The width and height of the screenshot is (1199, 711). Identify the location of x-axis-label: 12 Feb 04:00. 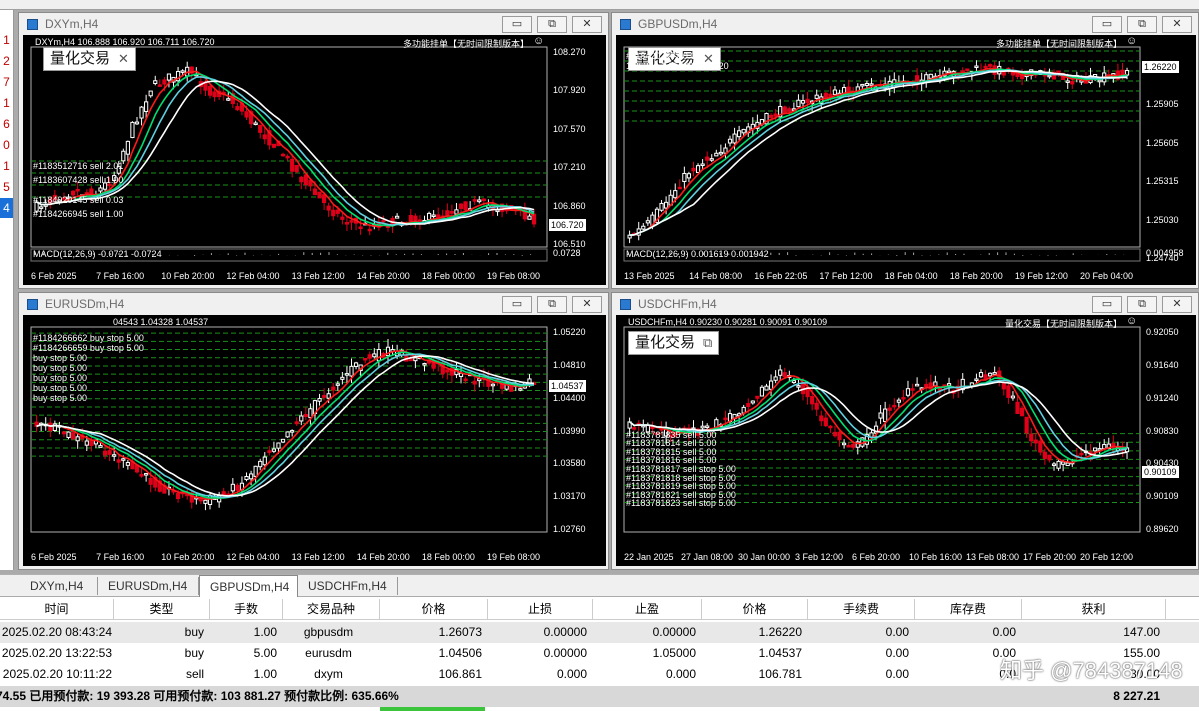
(253, 276).